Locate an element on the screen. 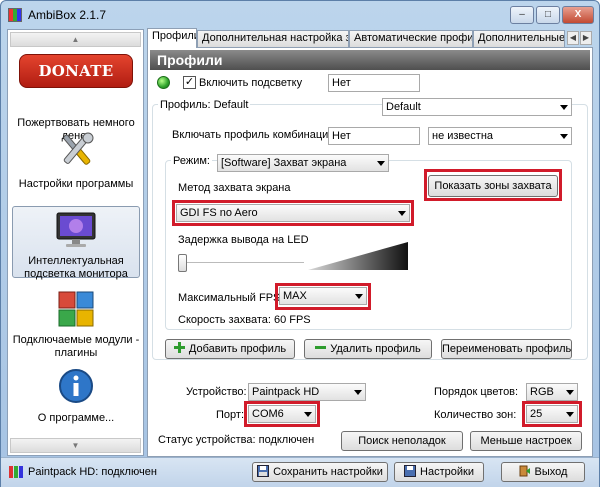  maximize-button: □ is located at coordinates (548, 15).